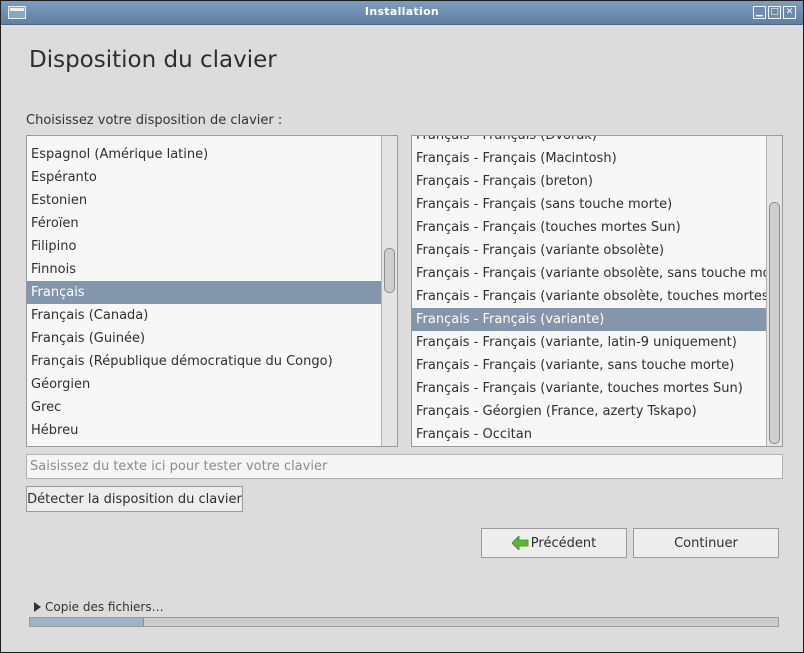  Describe the element at coordinates (589, 227) in the screenshot. I see `variant-list-item: Français - Français (touches mortes Sun)` at that location.